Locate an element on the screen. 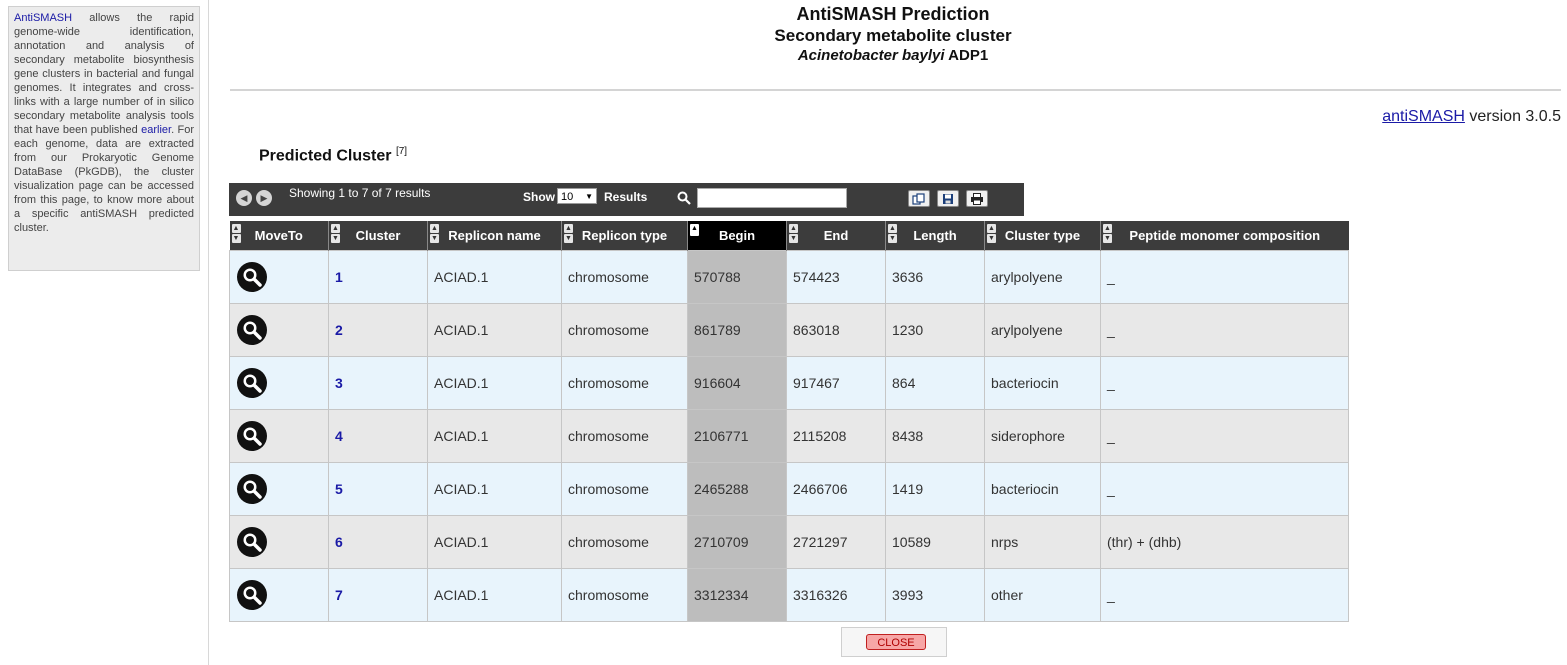 This screenshot has width=1567, height=665. column-header-label: End is located at coordinates (836, 235).